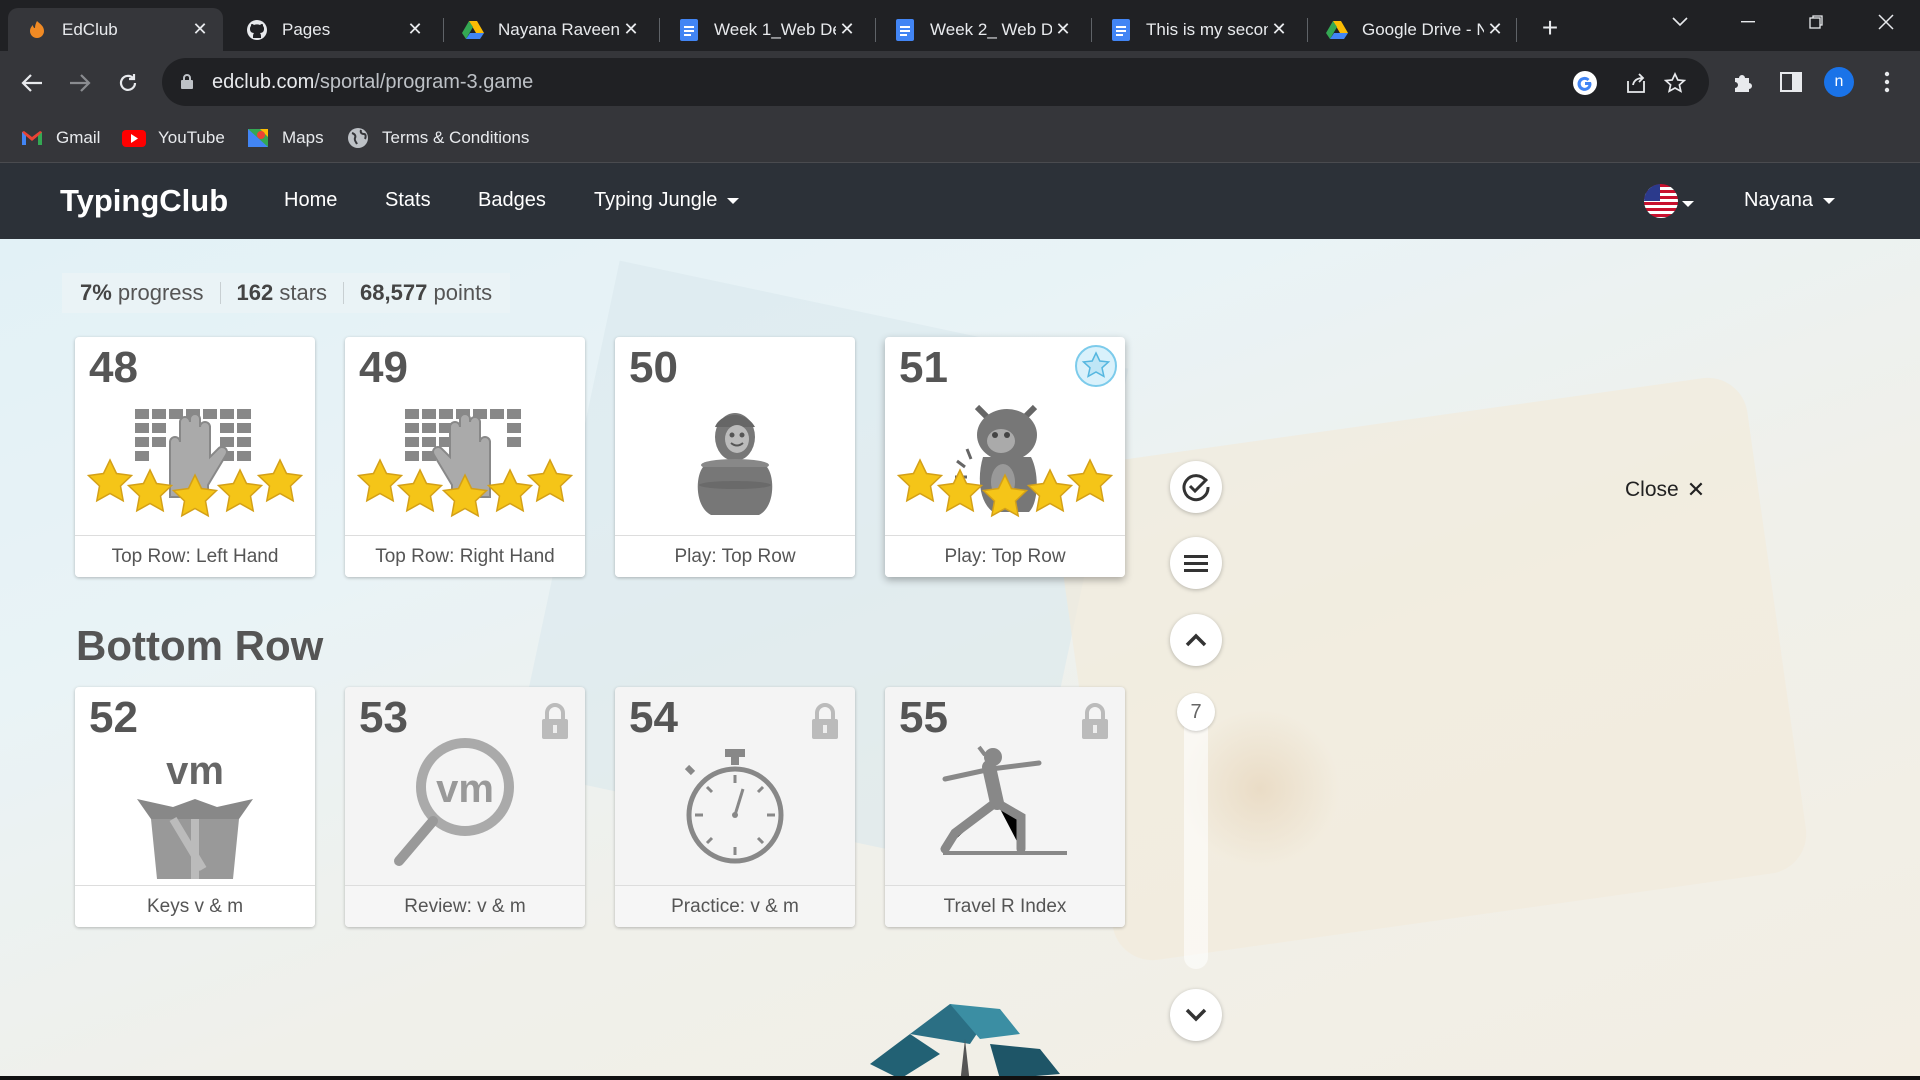  What do you see at coordinates (1652, 489) in the screenshot?
I see `close-label: Close` at bounding box center [1652, 489].